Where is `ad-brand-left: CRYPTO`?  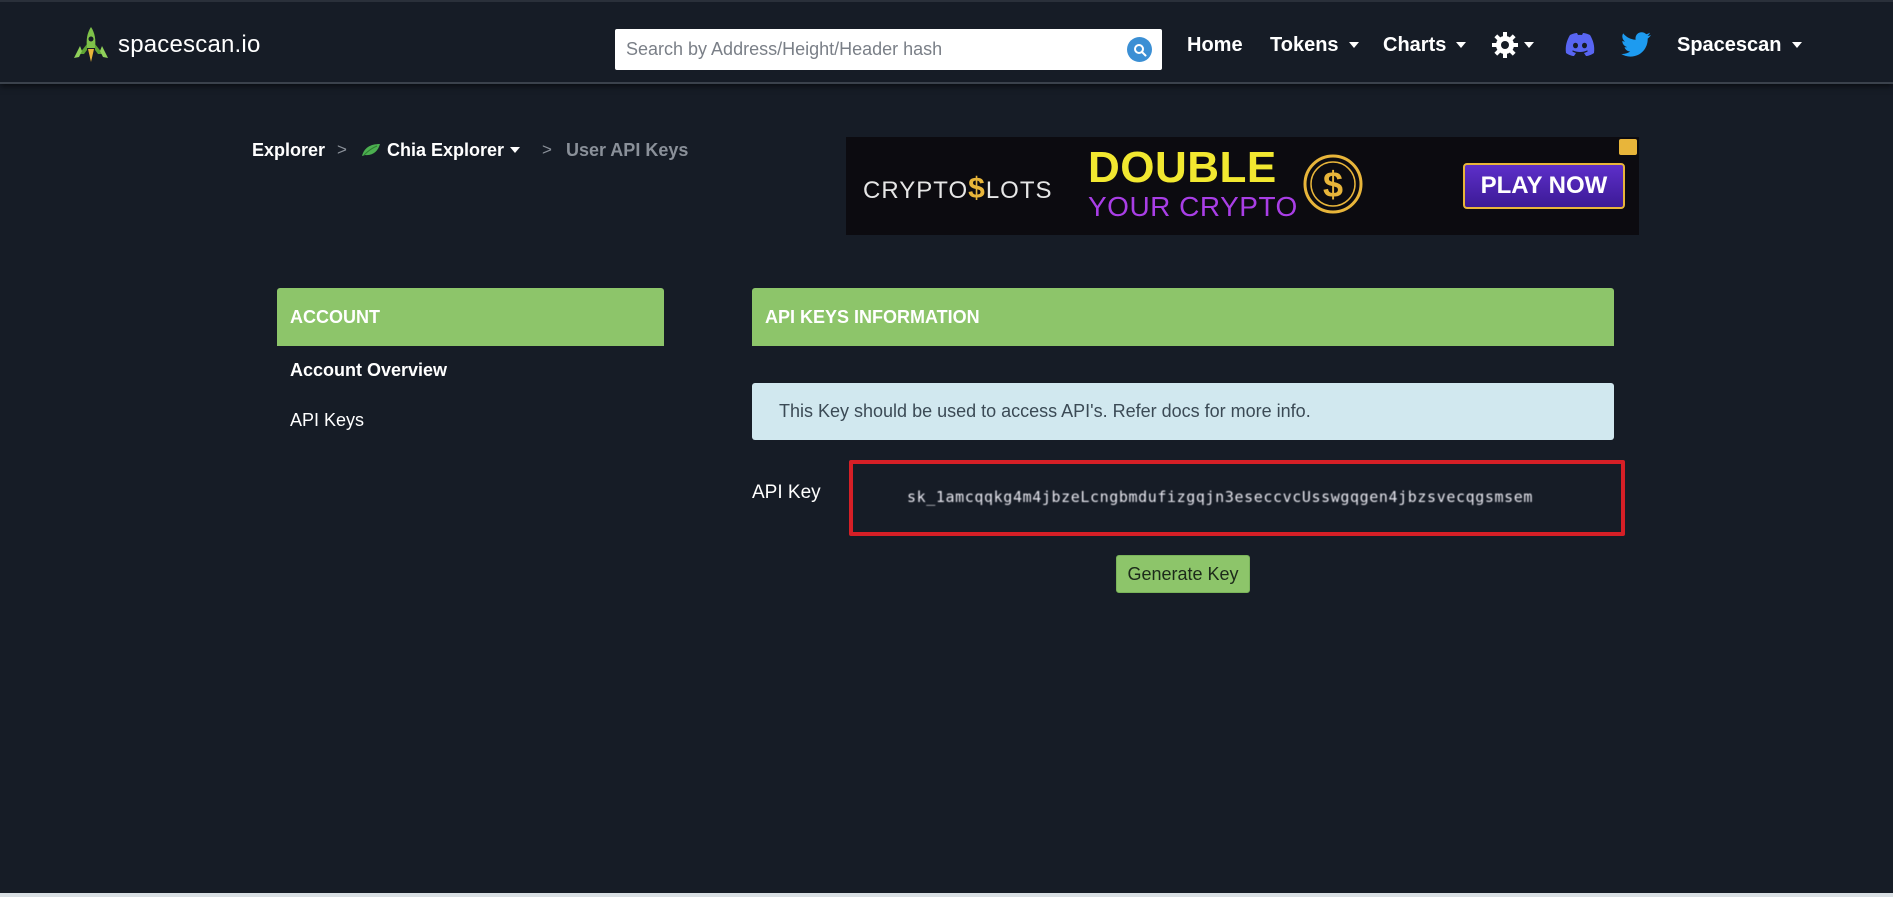 ad-brand-left: CRYPTO is located at coordinates (916, 190).